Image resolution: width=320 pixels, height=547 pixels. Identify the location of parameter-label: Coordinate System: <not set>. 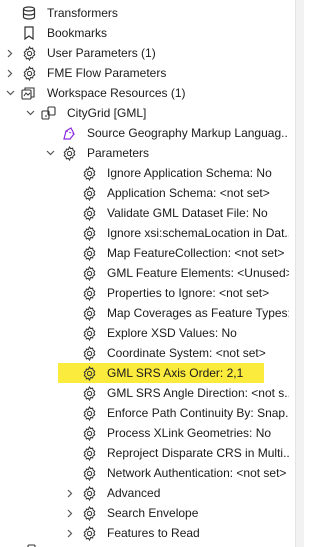
(186, 353).